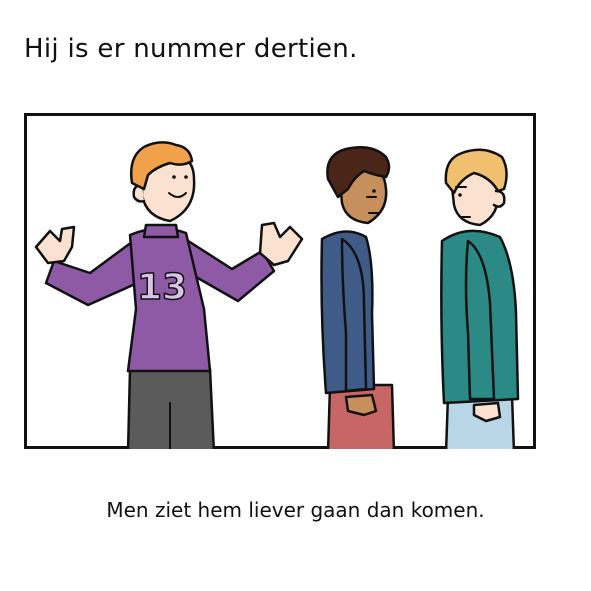 The height and width of the screenshot is (591, 591). I want to click on jersey-number: 13, so click(162, 287).